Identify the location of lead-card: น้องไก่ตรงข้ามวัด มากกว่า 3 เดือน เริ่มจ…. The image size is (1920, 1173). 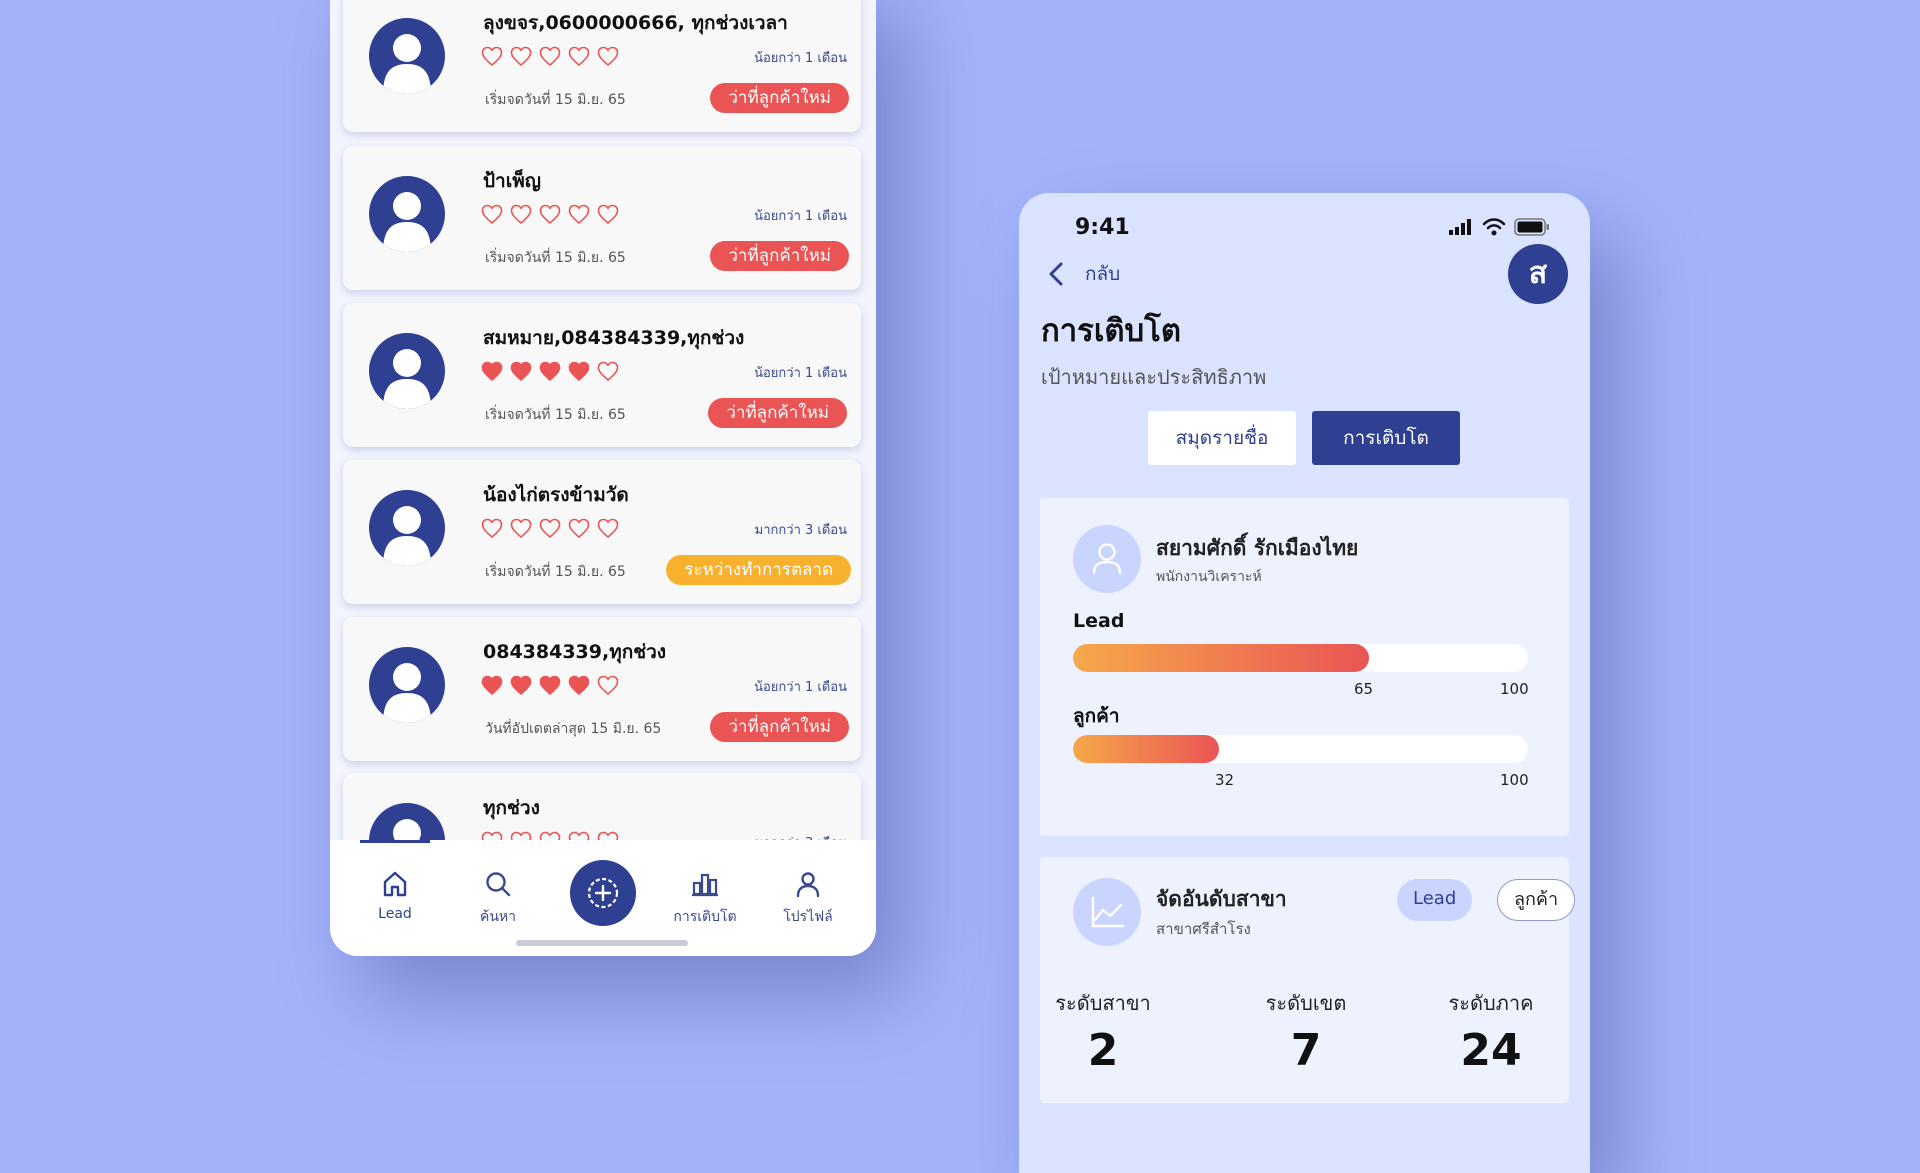
(602, 532).